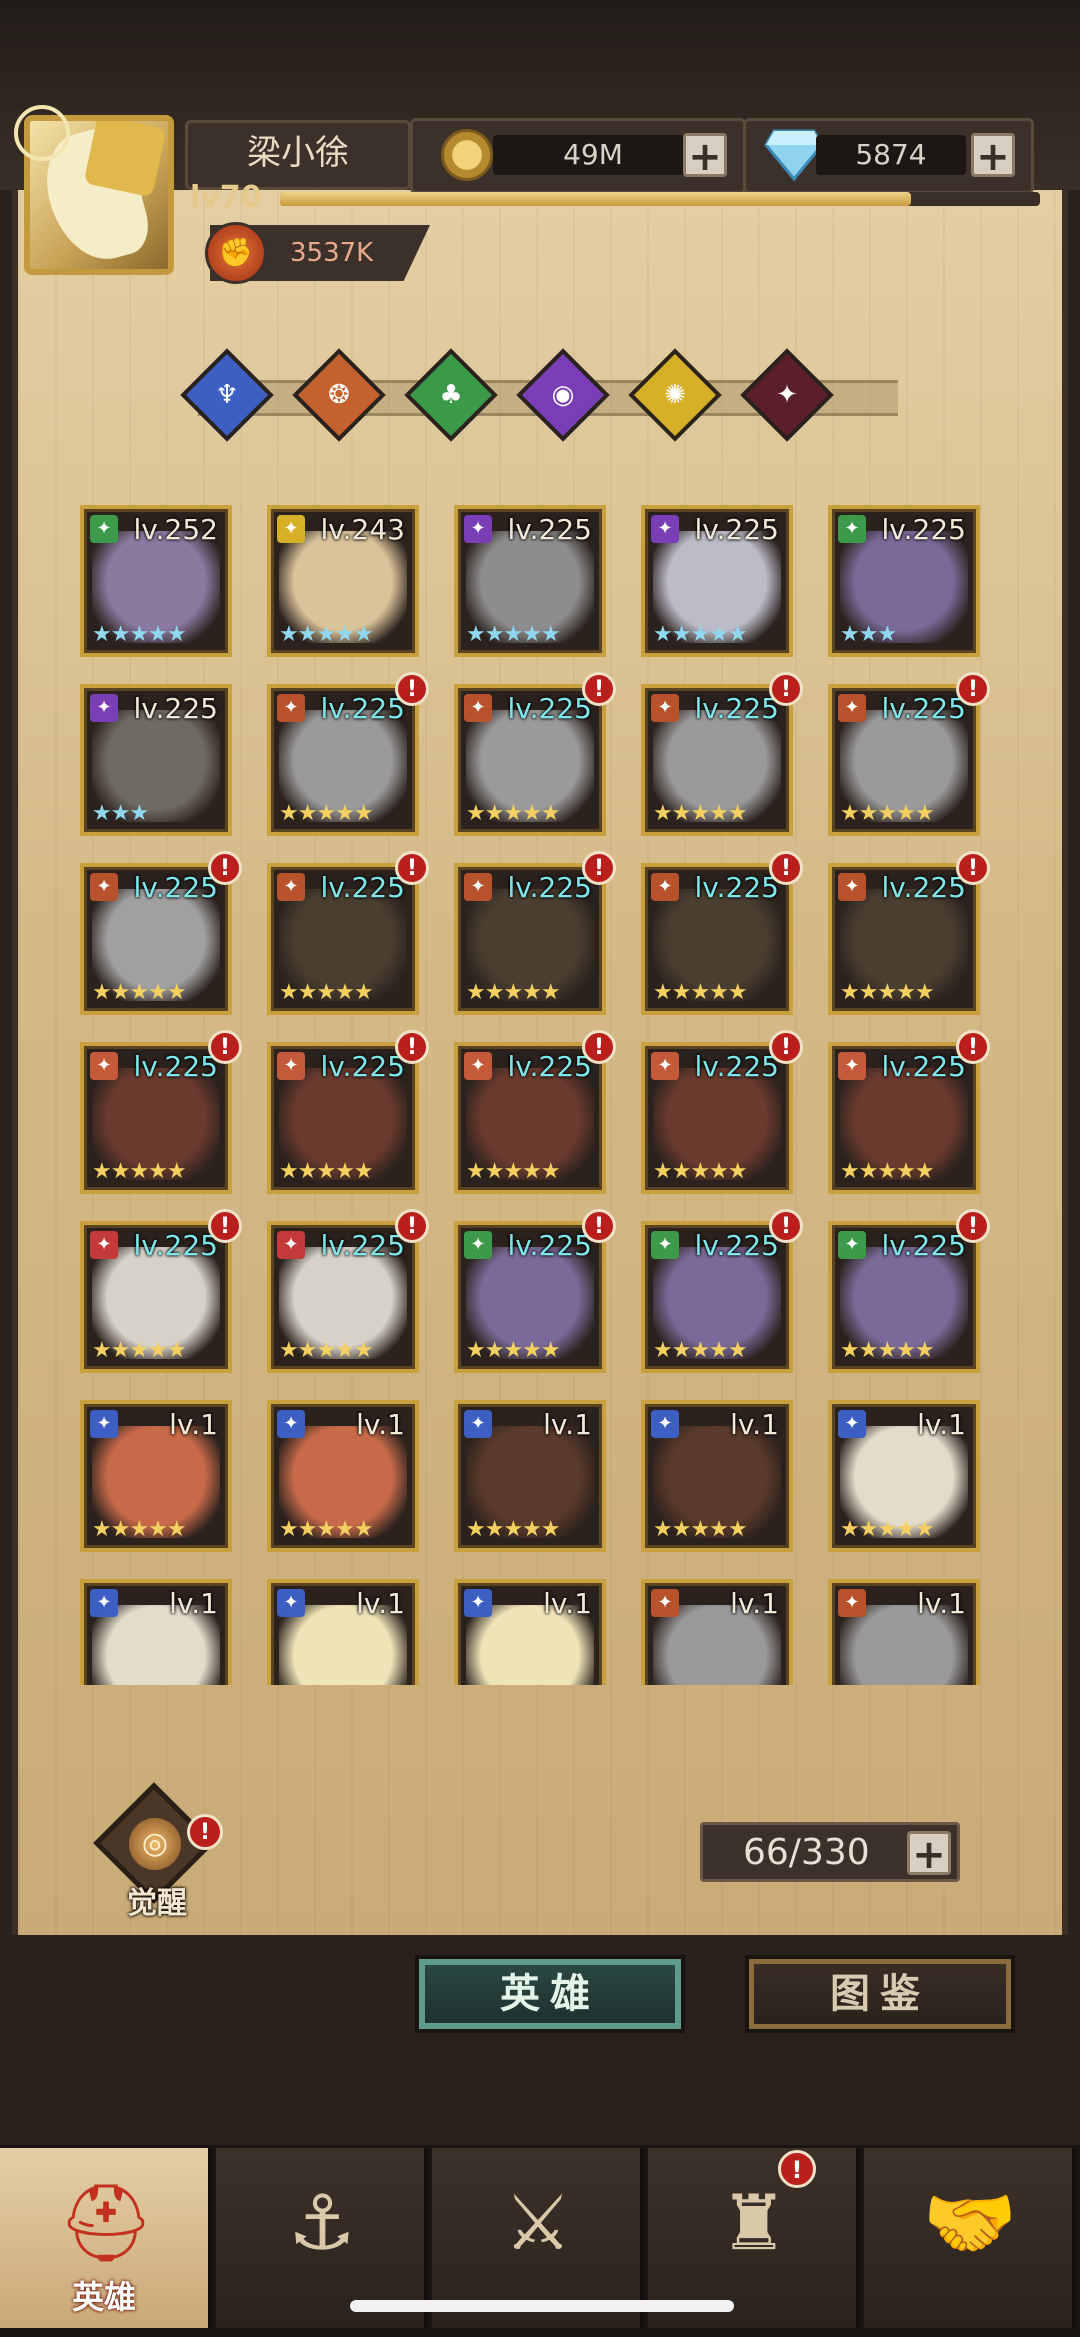 The width and height of the screenshot is (1080, 2337). What do you see at coordinates (660, 199) in the screenshot?
I see `xp-bar` at bounding box center [660, 199].